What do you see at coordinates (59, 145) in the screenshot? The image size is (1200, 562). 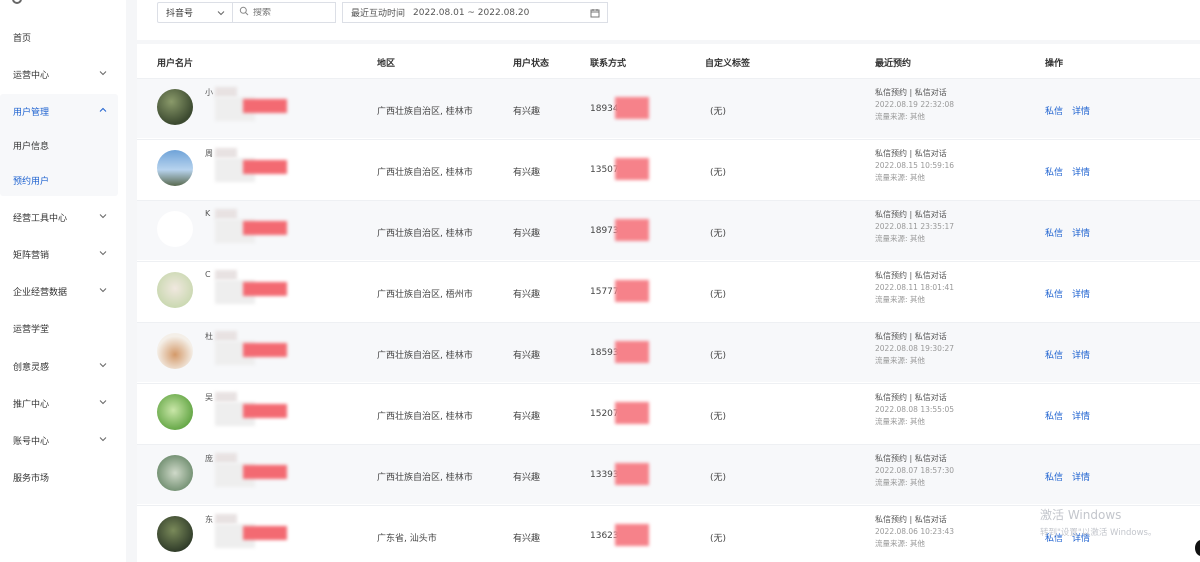 I see `sidebar-item-user-info: 用户信息` at bounding box center [59, 145].